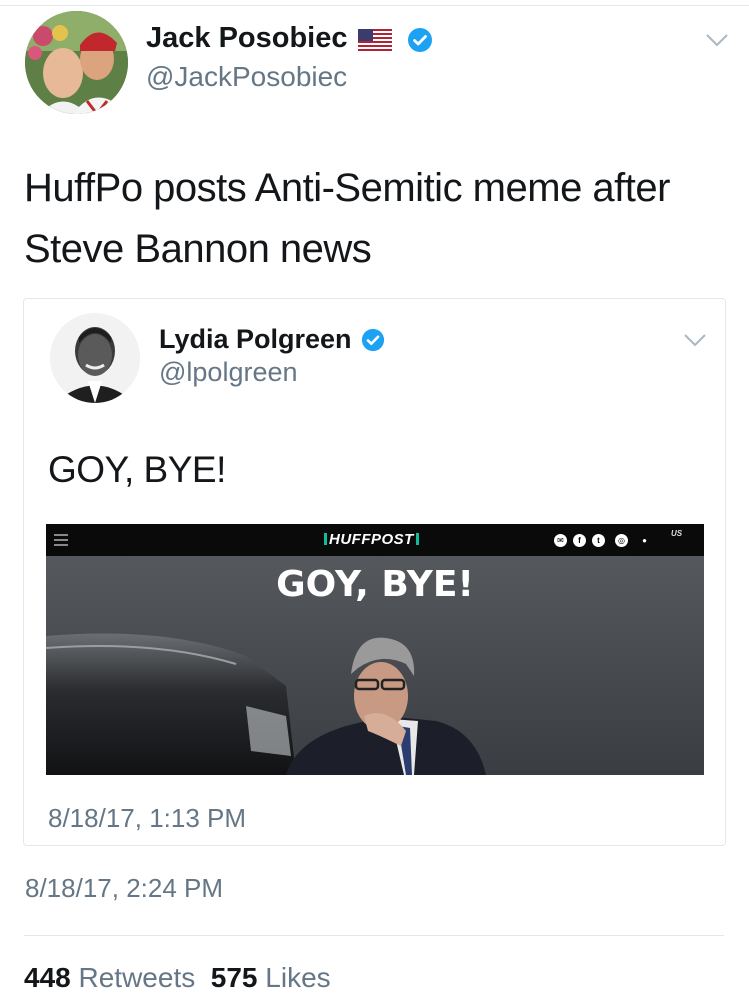 Image resolution: width=749 pixels, height=1008 pixels. Describe the element at coordinates (76, 62) in the screenshot. I see `author-avatar` at that location.